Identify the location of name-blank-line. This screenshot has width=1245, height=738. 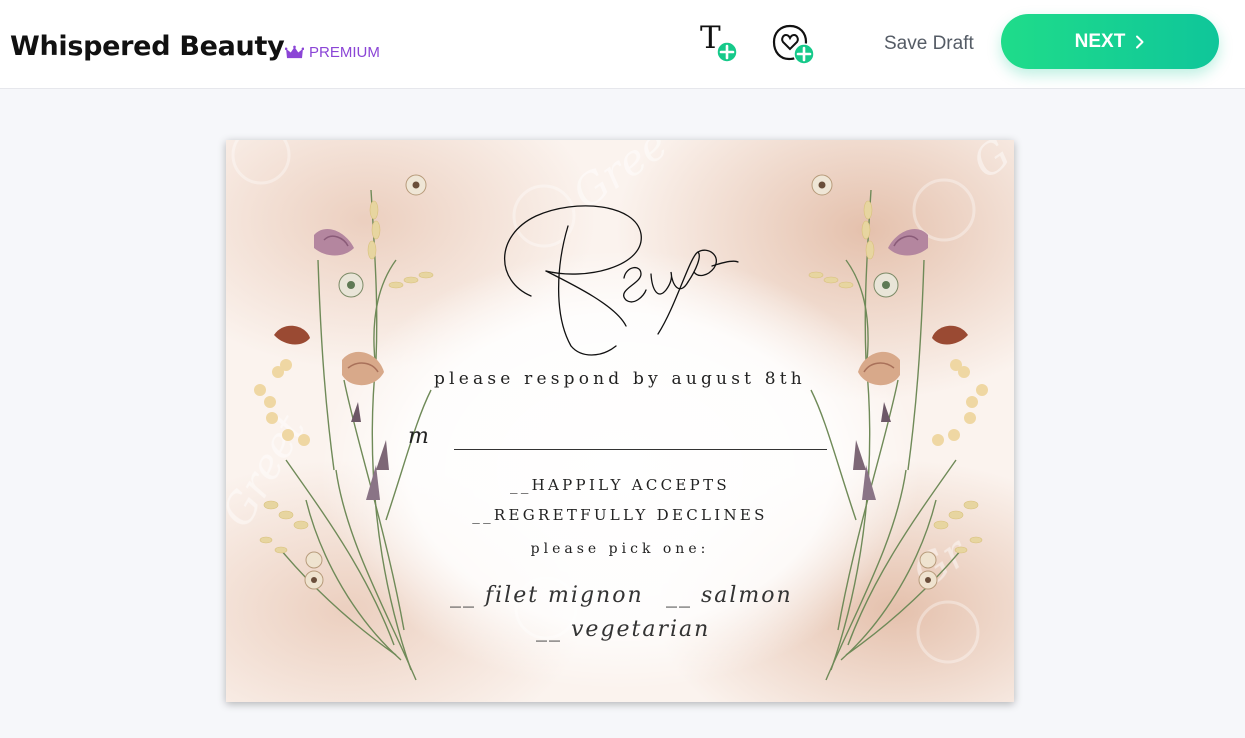
(640, 449).